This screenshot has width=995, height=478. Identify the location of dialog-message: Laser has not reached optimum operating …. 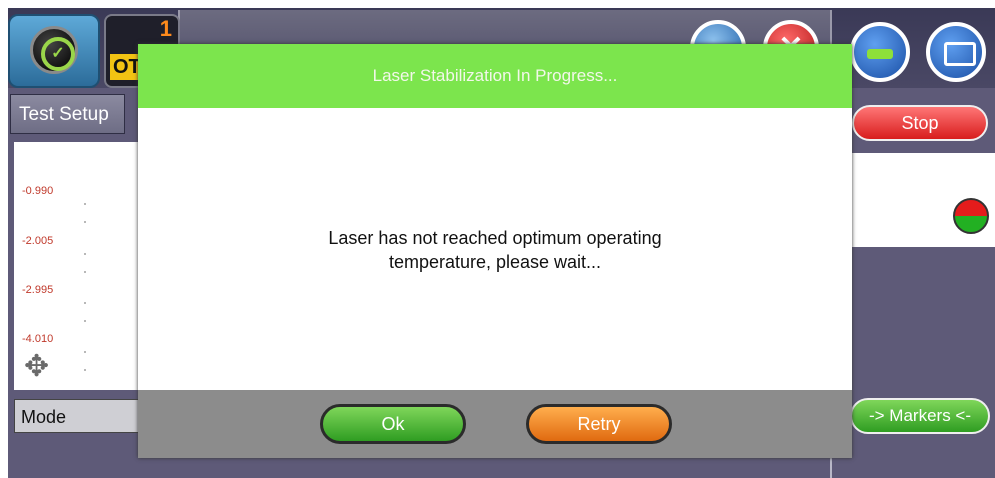
(495, 250).